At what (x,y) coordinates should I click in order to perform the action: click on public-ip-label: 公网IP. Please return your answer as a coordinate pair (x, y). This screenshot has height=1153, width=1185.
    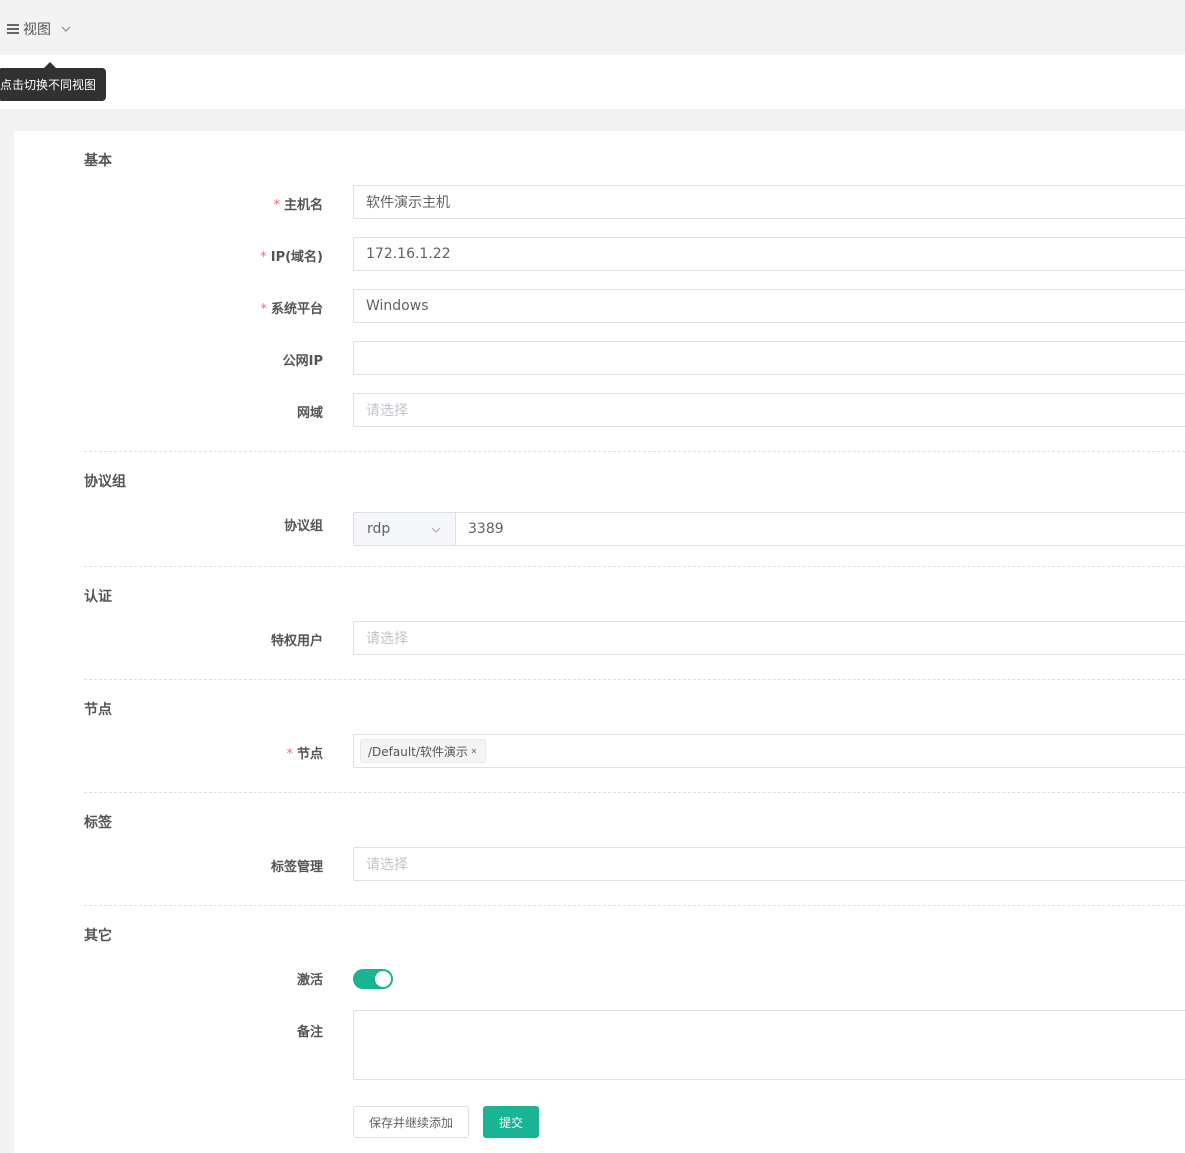
    Looking at the image, I should click on (302, 361).